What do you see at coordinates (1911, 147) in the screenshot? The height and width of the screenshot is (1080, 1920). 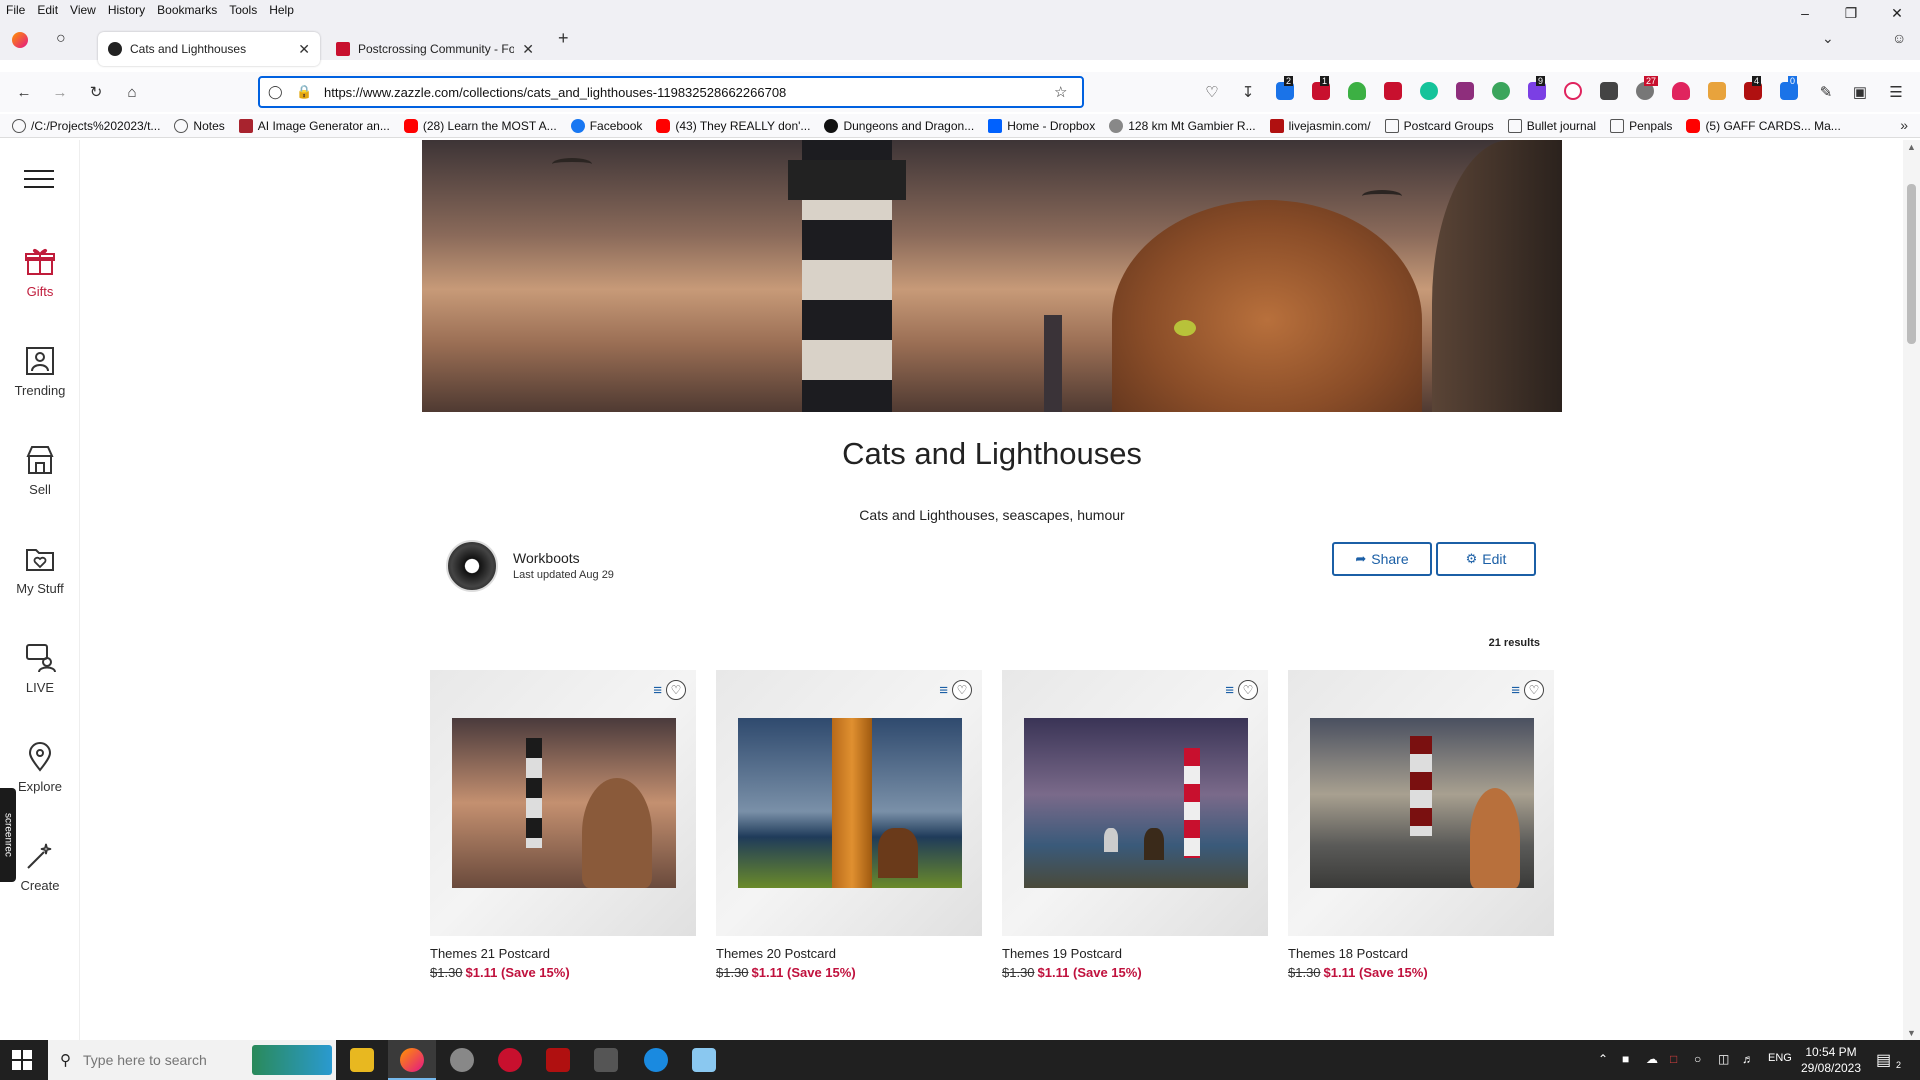 I see `scroll-up-icon: ▲` at bounding box center [1911, 147].